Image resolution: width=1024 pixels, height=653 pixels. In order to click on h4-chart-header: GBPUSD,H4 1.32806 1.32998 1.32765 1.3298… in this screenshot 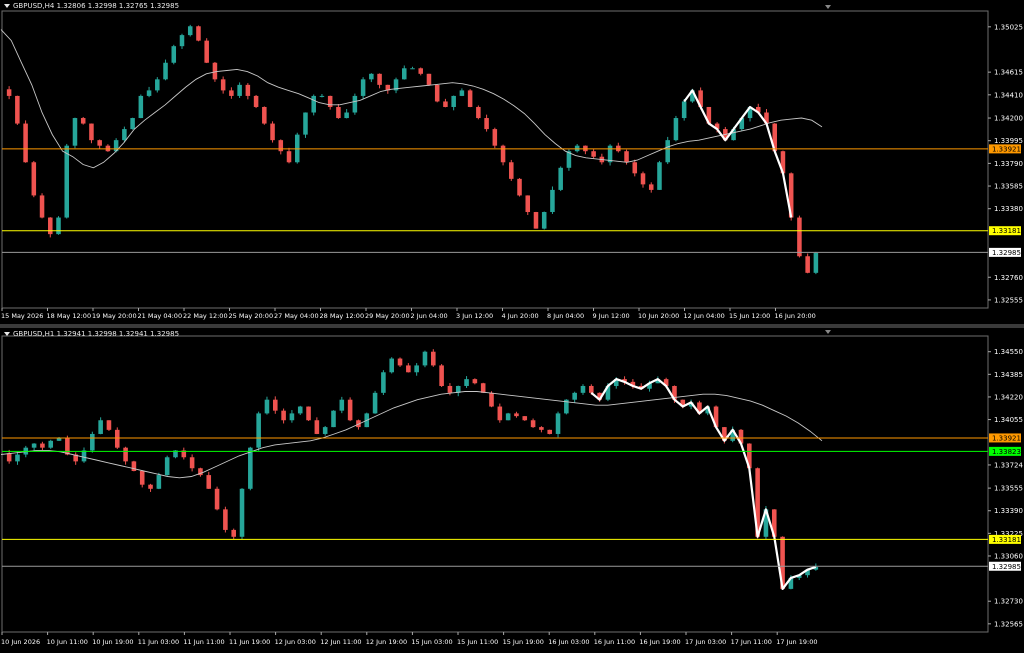, I will do `click(91, 6)`.